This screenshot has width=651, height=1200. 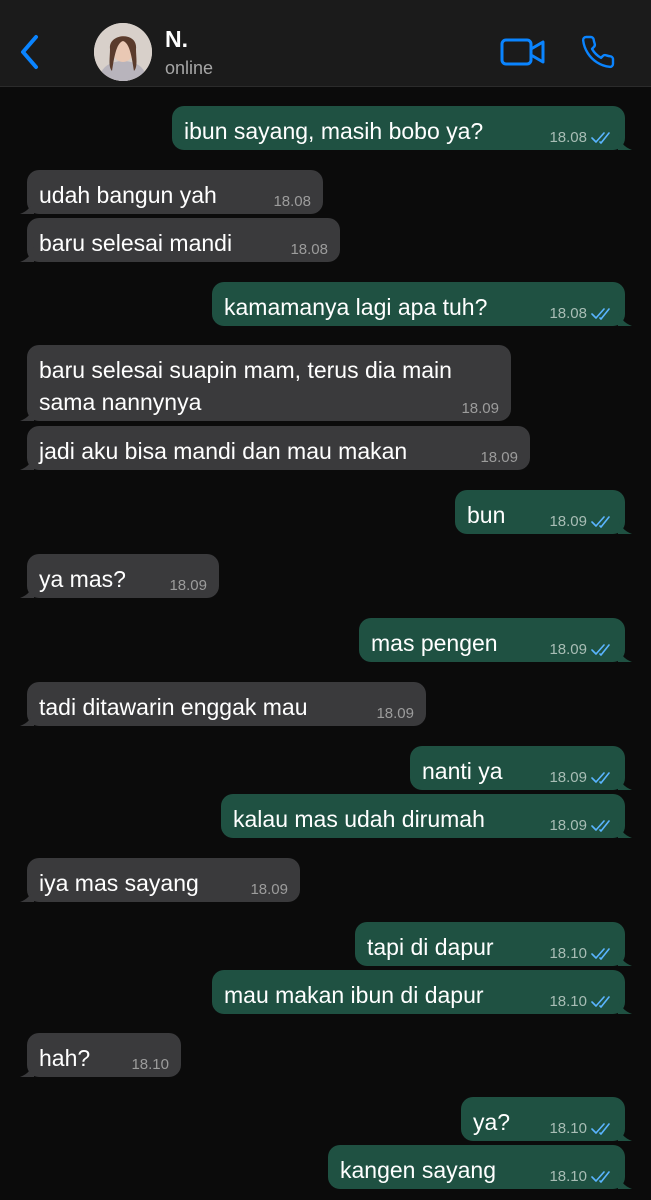 I want to click on contact-status: online, so click(x=189, y=68).